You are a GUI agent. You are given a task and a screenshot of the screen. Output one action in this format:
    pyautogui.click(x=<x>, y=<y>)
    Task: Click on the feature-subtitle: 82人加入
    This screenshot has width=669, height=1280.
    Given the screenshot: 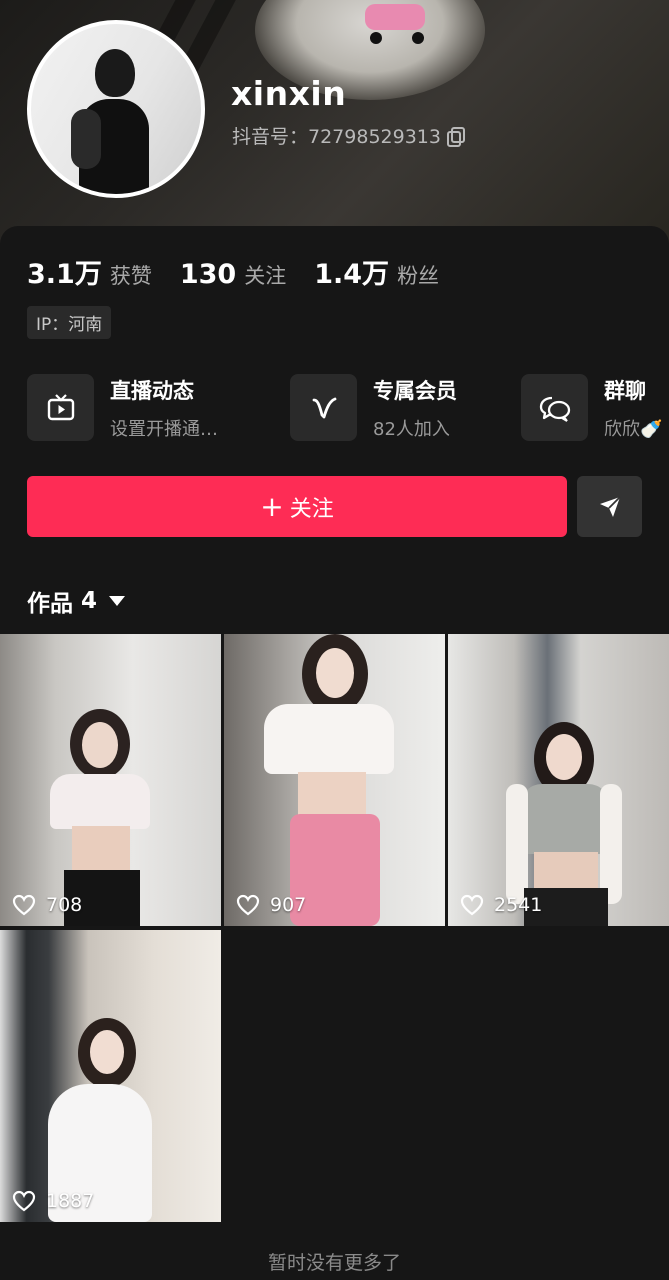 What is the action you would take?
    pyautogui.click(x=411, y=429)
    